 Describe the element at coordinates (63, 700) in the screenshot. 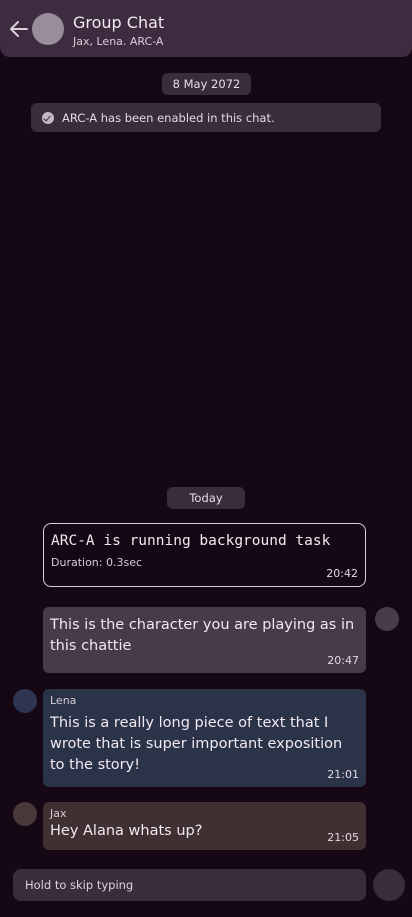

I see `sender-name: Lena` at that location.